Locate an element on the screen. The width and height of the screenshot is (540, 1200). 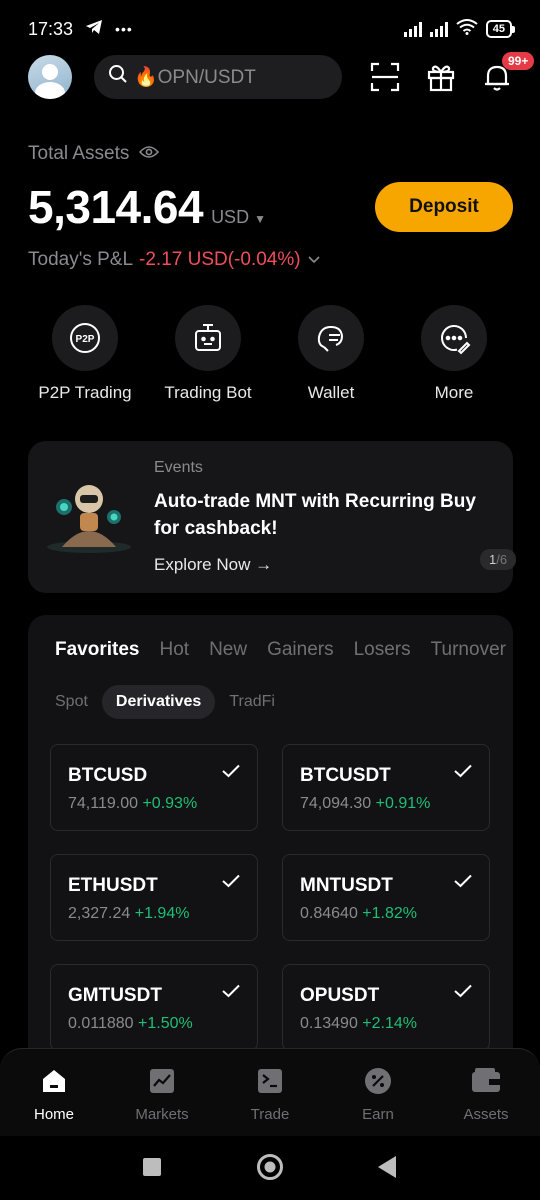
recents-icon is located at coordinates (152, 1169).